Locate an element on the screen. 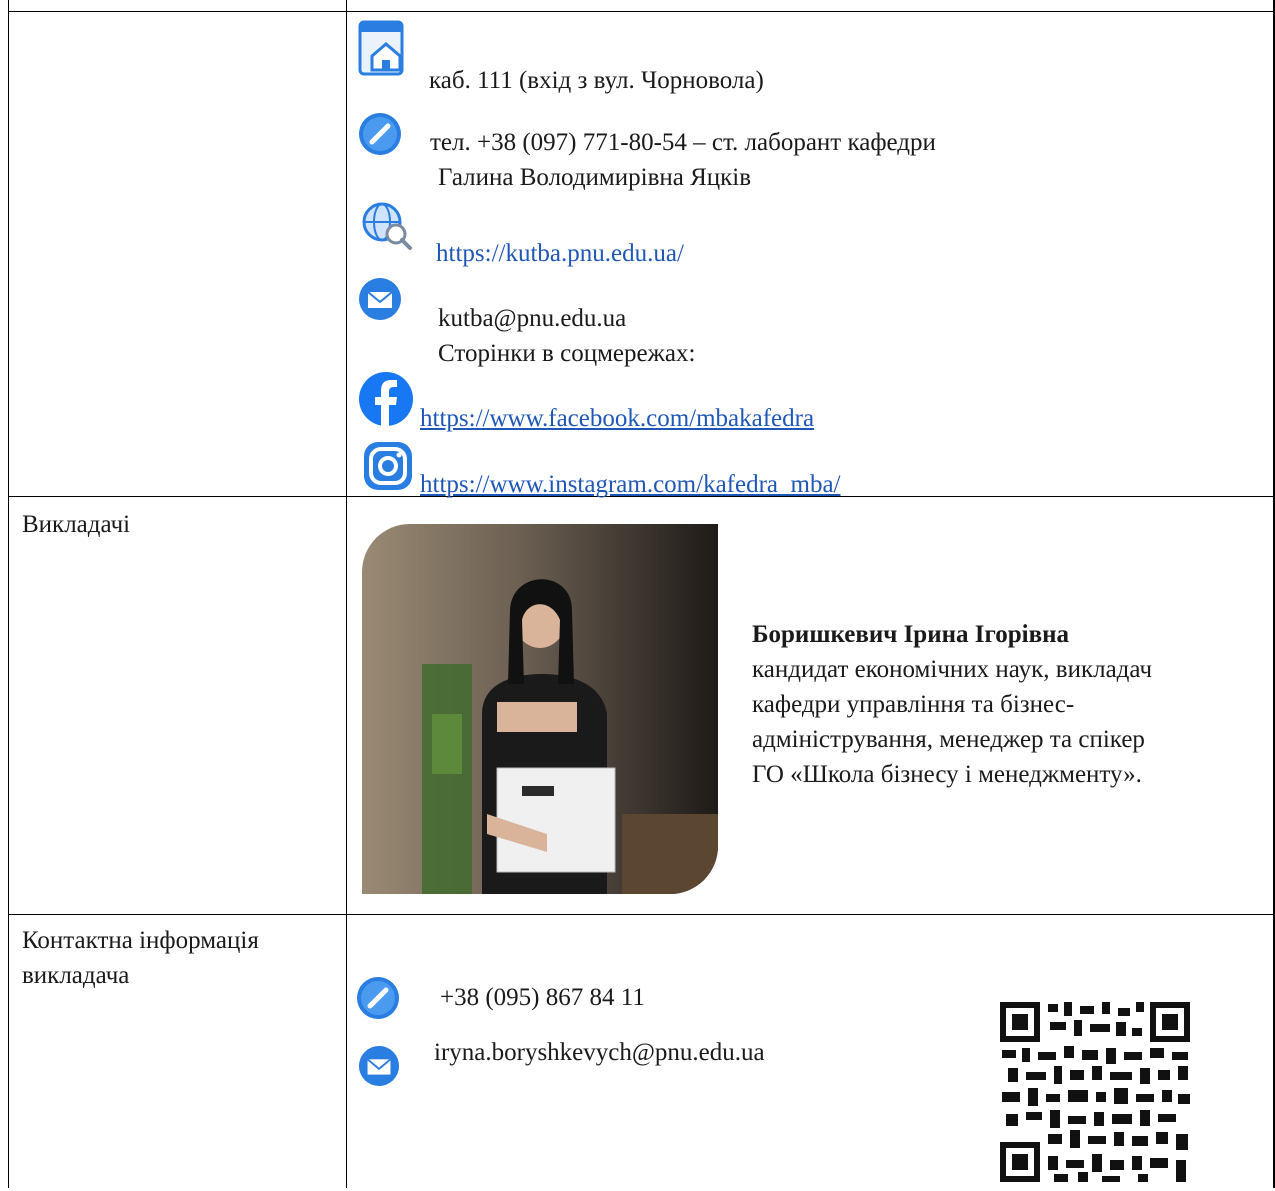 The width and height of the screenshot is (1275, 1191). table-column-divider is located at coordinates (346, 594).